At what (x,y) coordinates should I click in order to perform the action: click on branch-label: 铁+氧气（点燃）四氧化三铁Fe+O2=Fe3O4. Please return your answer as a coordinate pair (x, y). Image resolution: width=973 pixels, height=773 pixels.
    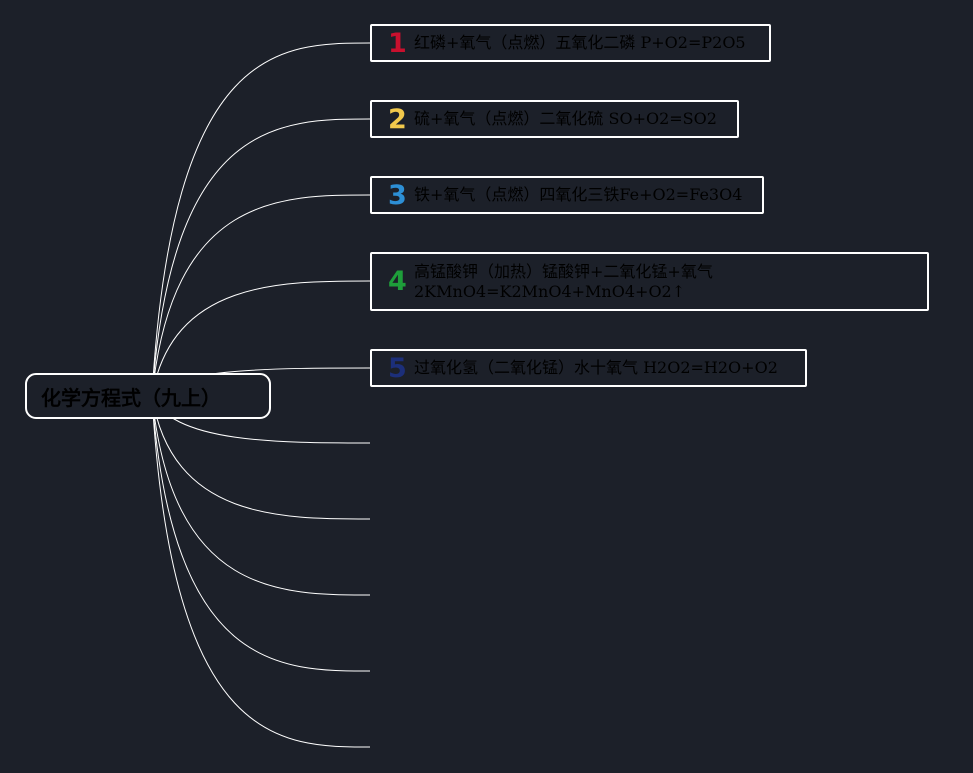
    Looking at the image, I should click on (578, 194).